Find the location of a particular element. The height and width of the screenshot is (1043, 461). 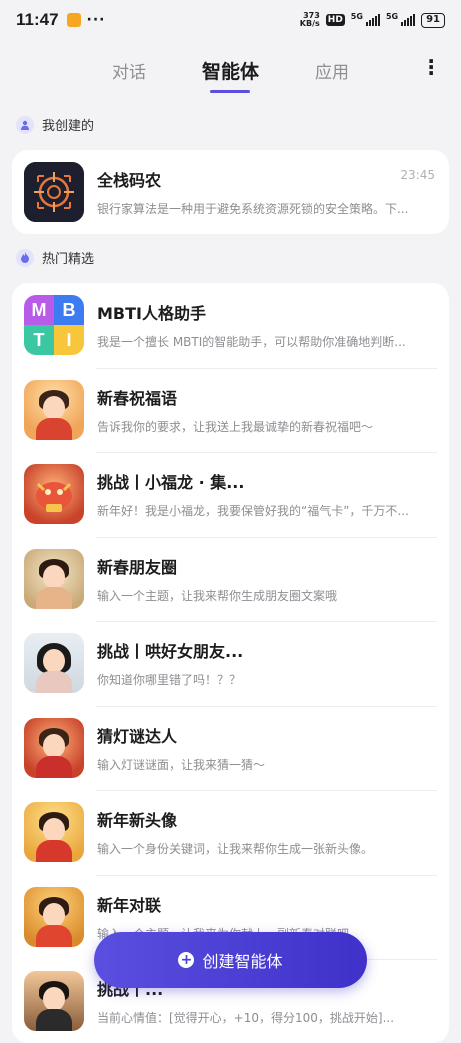

net-speed: 373 KB/s is located at coordinates (310, 20).